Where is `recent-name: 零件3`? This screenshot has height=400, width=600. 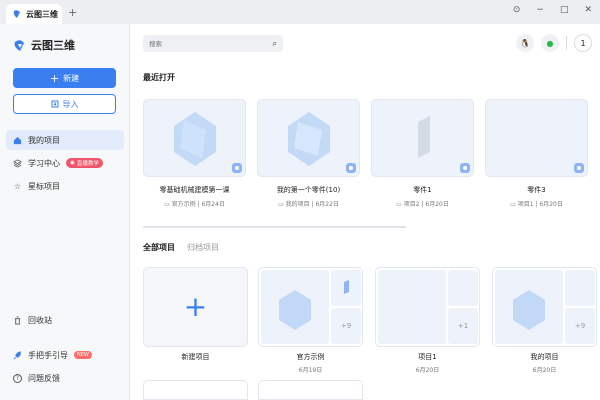
recent-name: 零件3 is located at coordinates (536, 190).